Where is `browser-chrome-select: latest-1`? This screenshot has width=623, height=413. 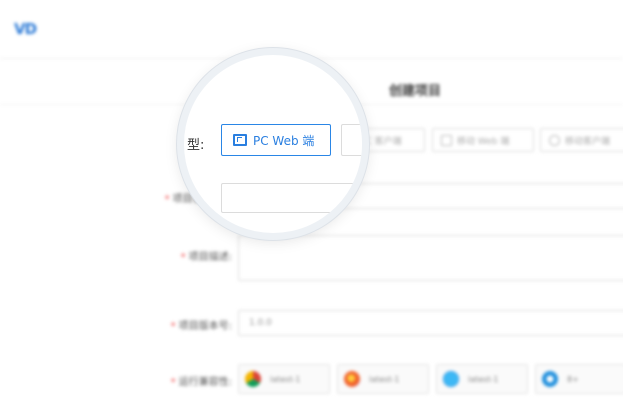
browser-chrome-select: latest-1 is located at coordinates (284, 379).